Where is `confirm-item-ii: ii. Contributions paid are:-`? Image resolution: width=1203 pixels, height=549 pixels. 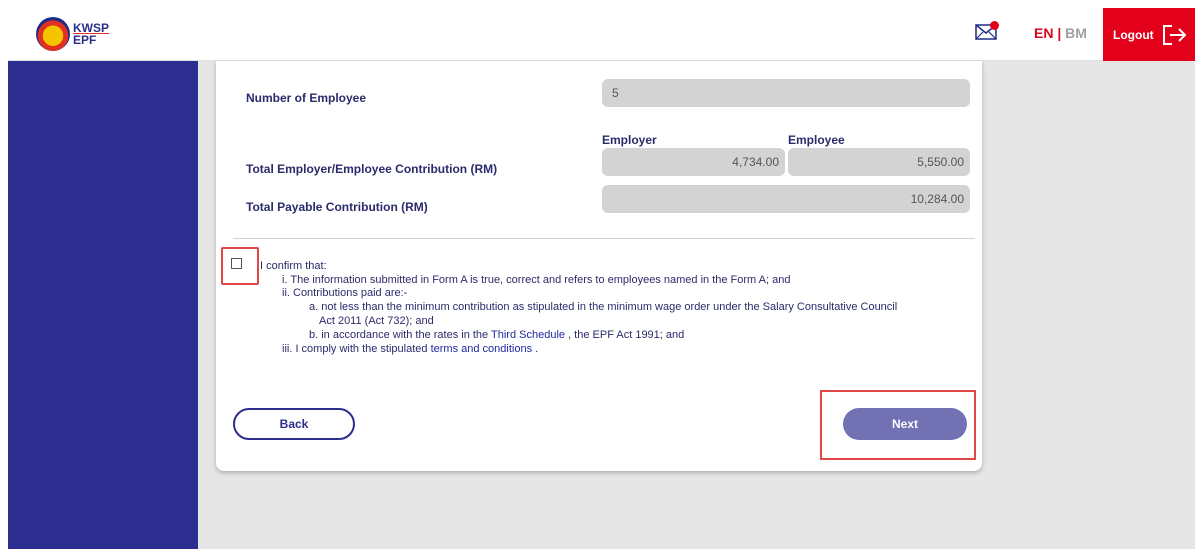
confirm-item-ii: ii. Contributions paid are:- is located at coordinates (345, 293).